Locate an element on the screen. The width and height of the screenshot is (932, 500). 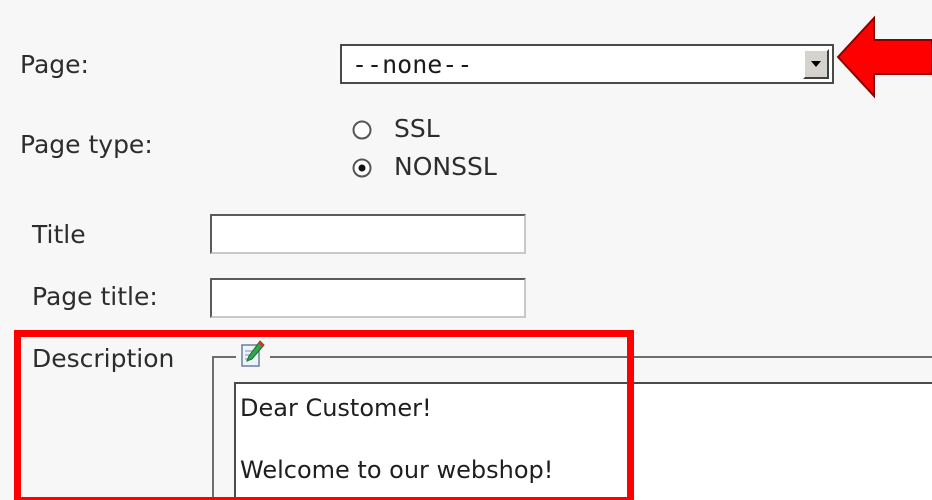
title-label: Title is located at coordinates (59, 234).